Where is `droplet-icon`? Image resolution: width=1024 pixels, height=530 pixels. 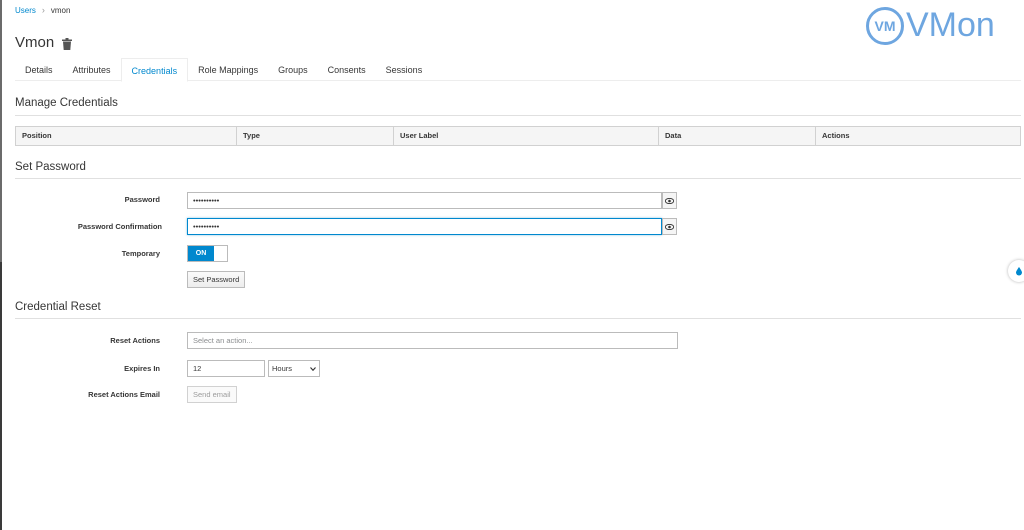 droplet-icon is located at coordinates (1019, 271).